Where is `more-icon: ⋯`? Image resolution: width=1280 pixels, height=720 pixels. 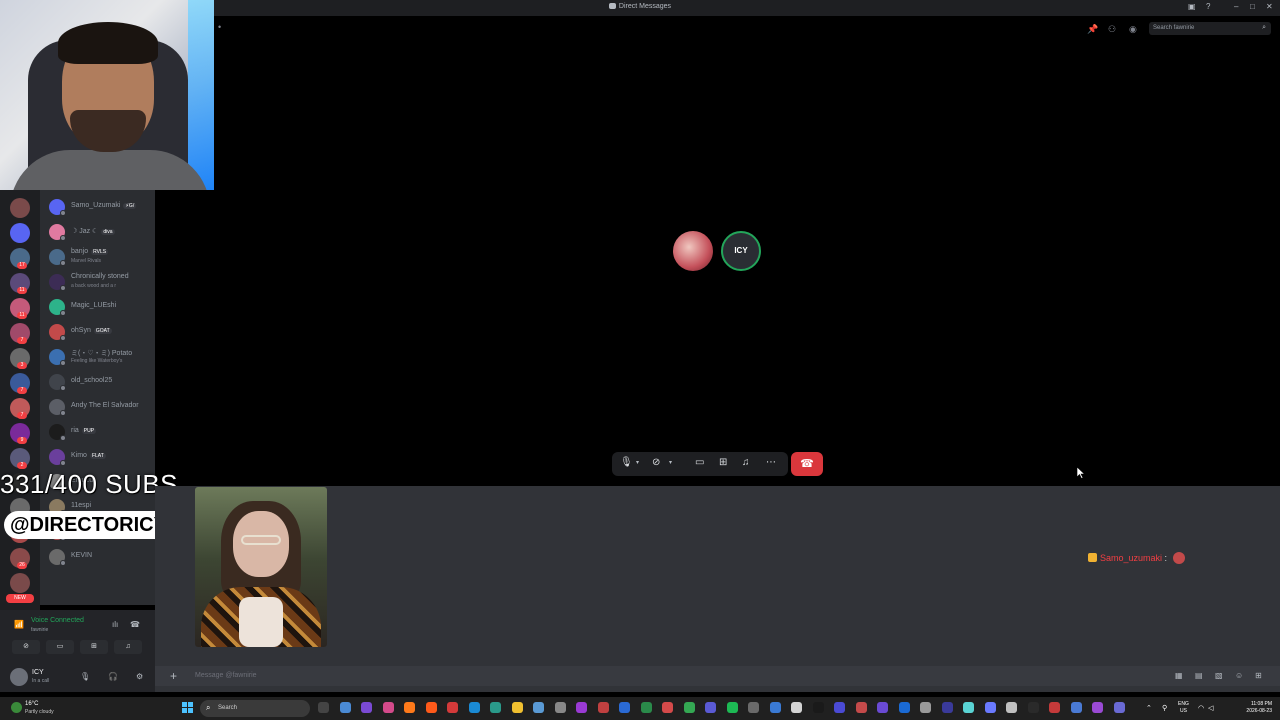 more-icon: ⋯ is located at coordinates (771, 462).